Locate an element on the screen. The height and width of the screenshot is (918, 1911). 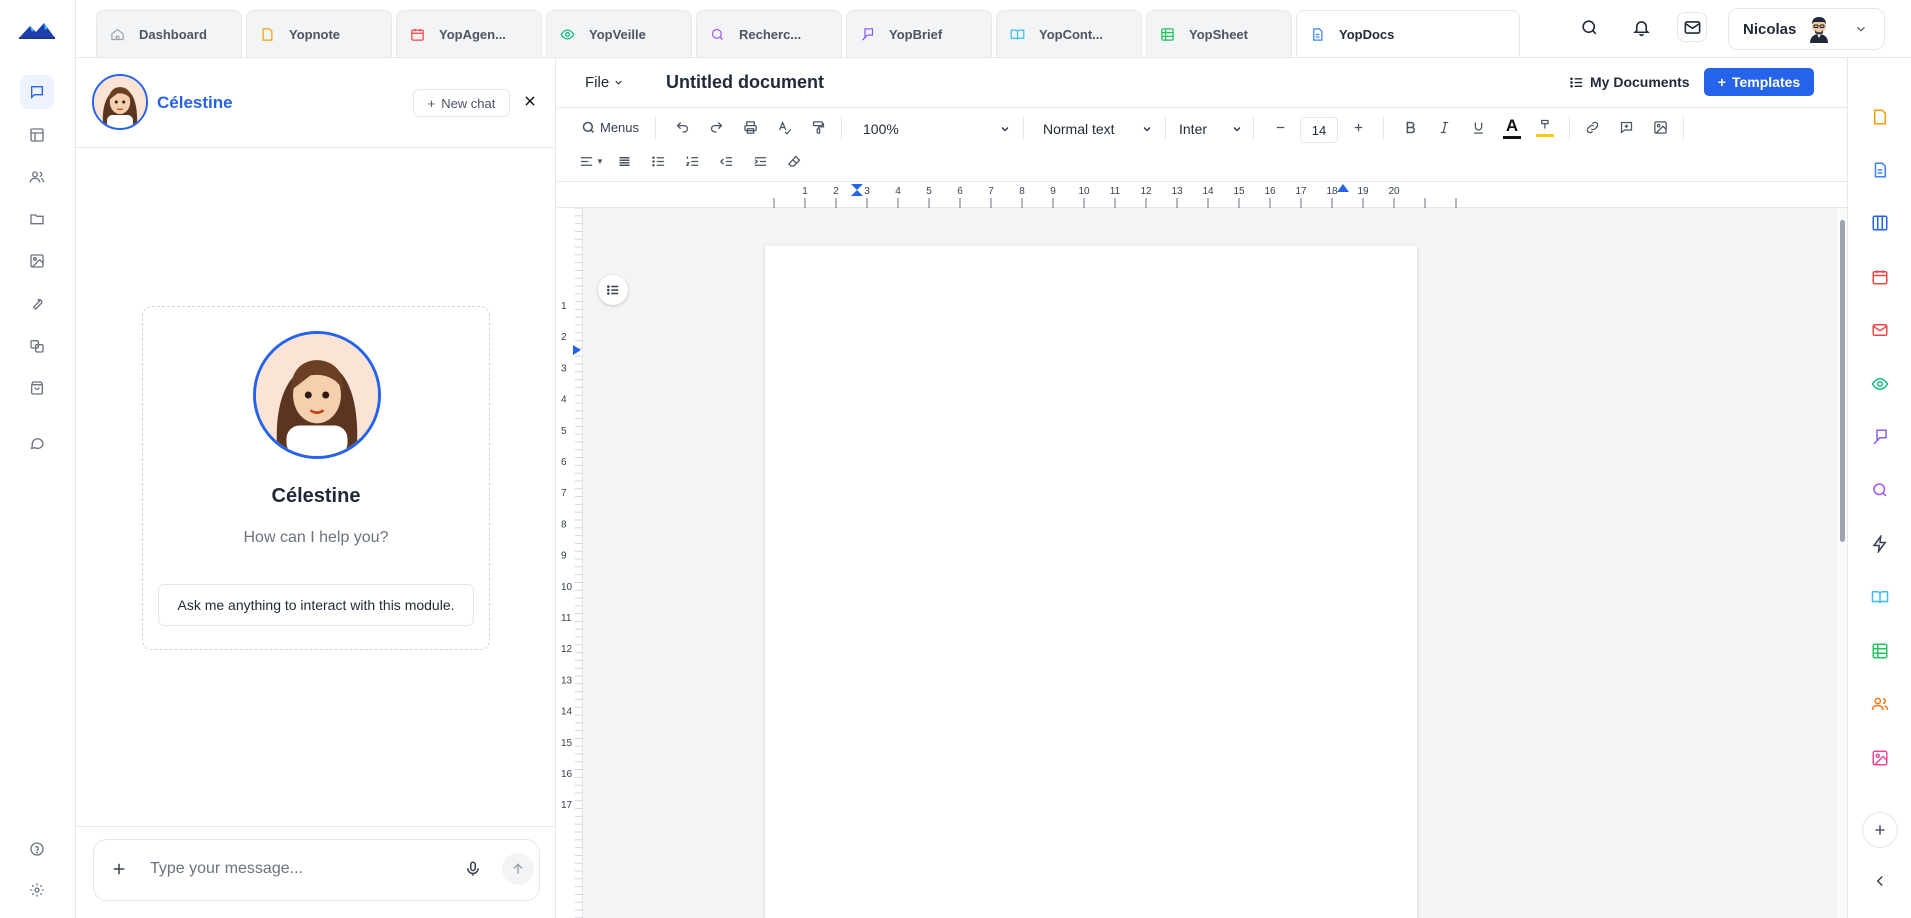
font-family-select: Inter is located at coordinates (1212, 129).